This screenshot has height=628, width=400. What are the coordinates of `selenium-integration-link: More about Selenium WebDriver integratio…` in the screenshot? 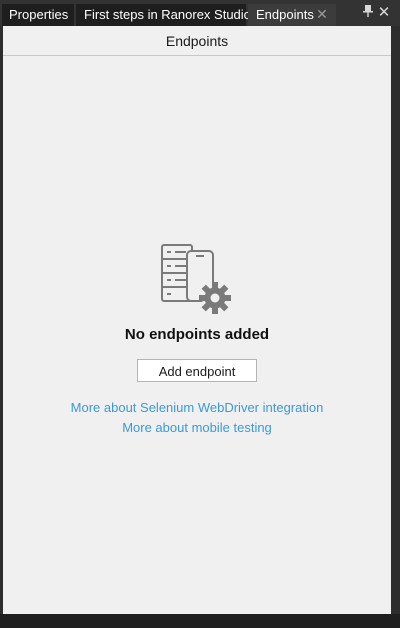 It's located at (197, 407).